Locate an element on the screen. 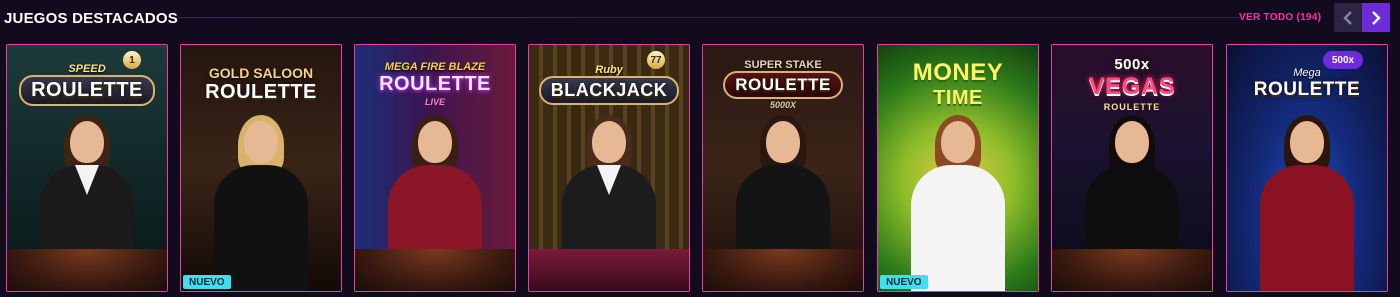  header-divider is located at coordinates (709, 17).